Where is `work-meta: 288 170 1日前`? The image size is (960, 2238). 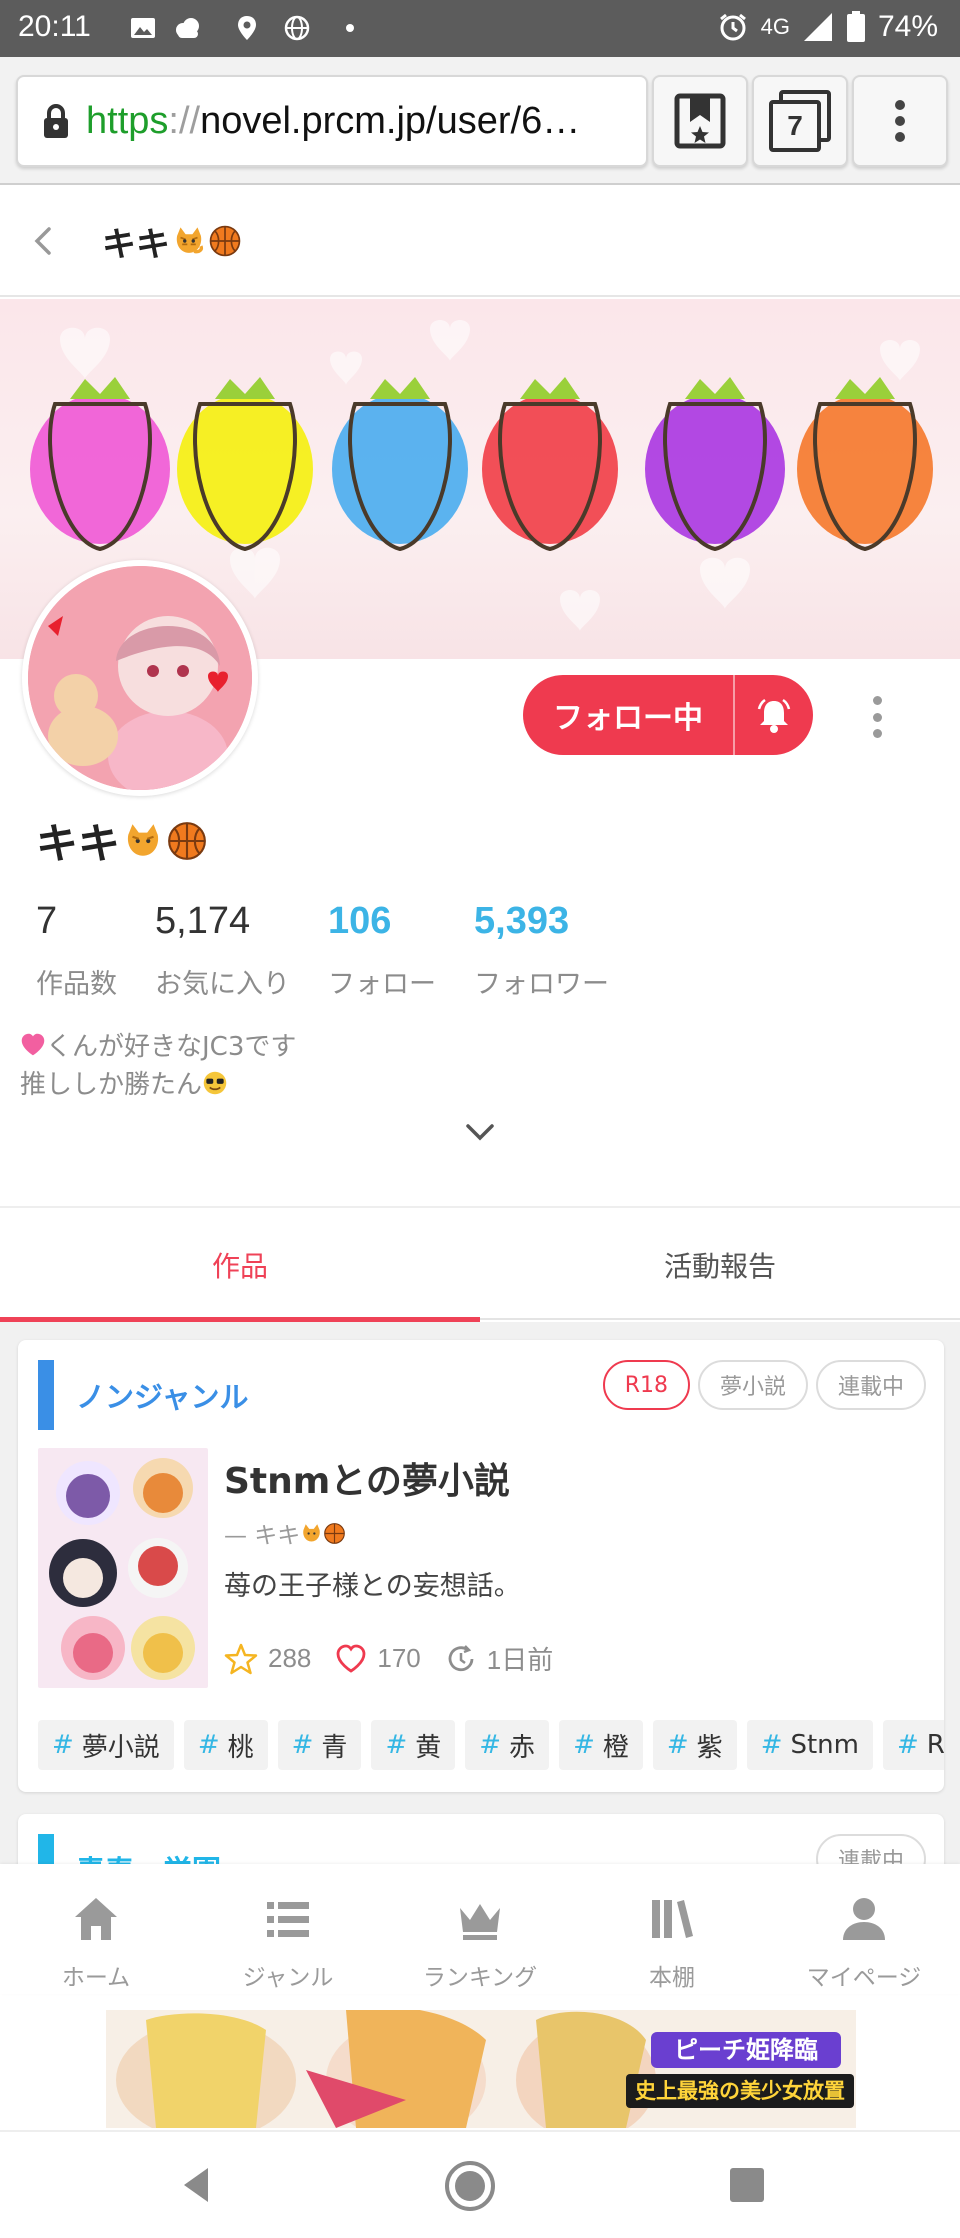
work-meta: 288 170 1日前 is located at coordinates (400, 1658).